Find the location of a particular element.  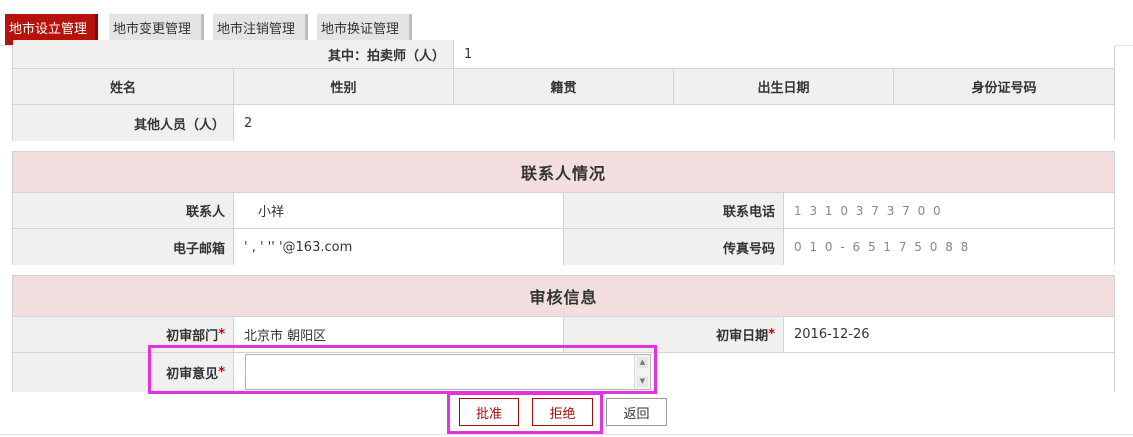

personnel-header-row: 姓名 性别 籍贯 出生日期 身份证号码 is located at coordinates (563, 87).